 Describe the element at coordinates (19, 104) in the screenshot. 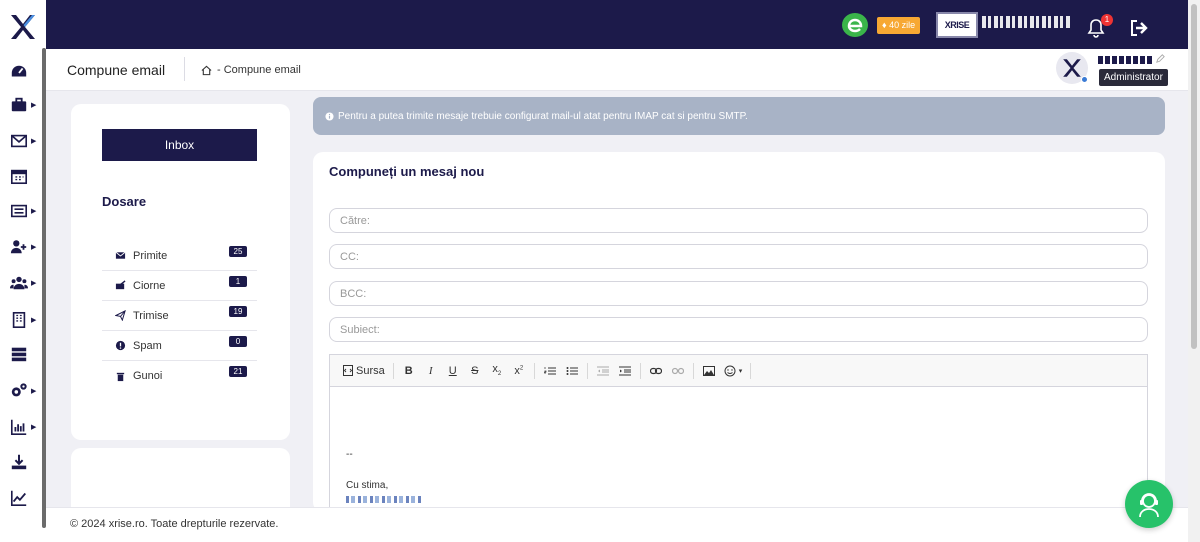

I see `briefcase-icon` at that location.